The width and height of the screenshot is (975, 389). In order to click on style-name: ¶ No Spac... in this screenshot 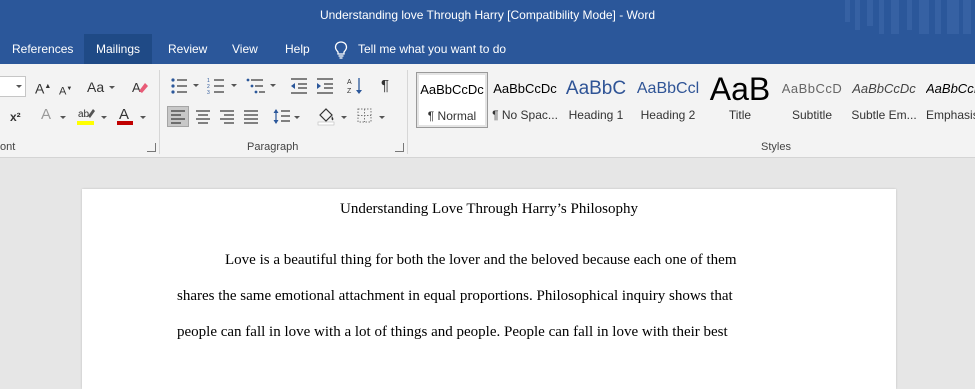, I will do `click(525, 115)`.